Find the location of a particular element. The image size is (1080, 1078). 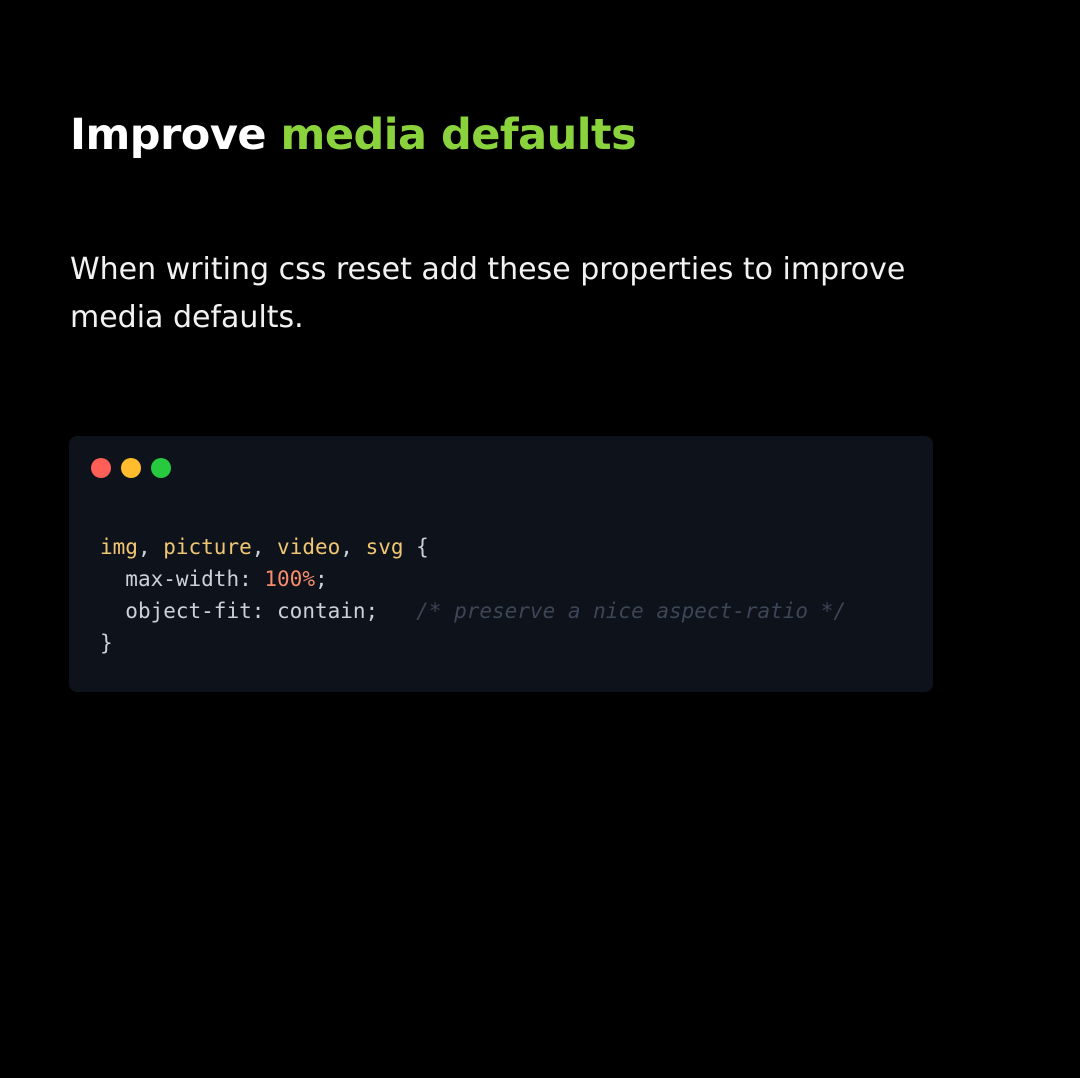

close-dot-icon is located at coordinates (101, 468).